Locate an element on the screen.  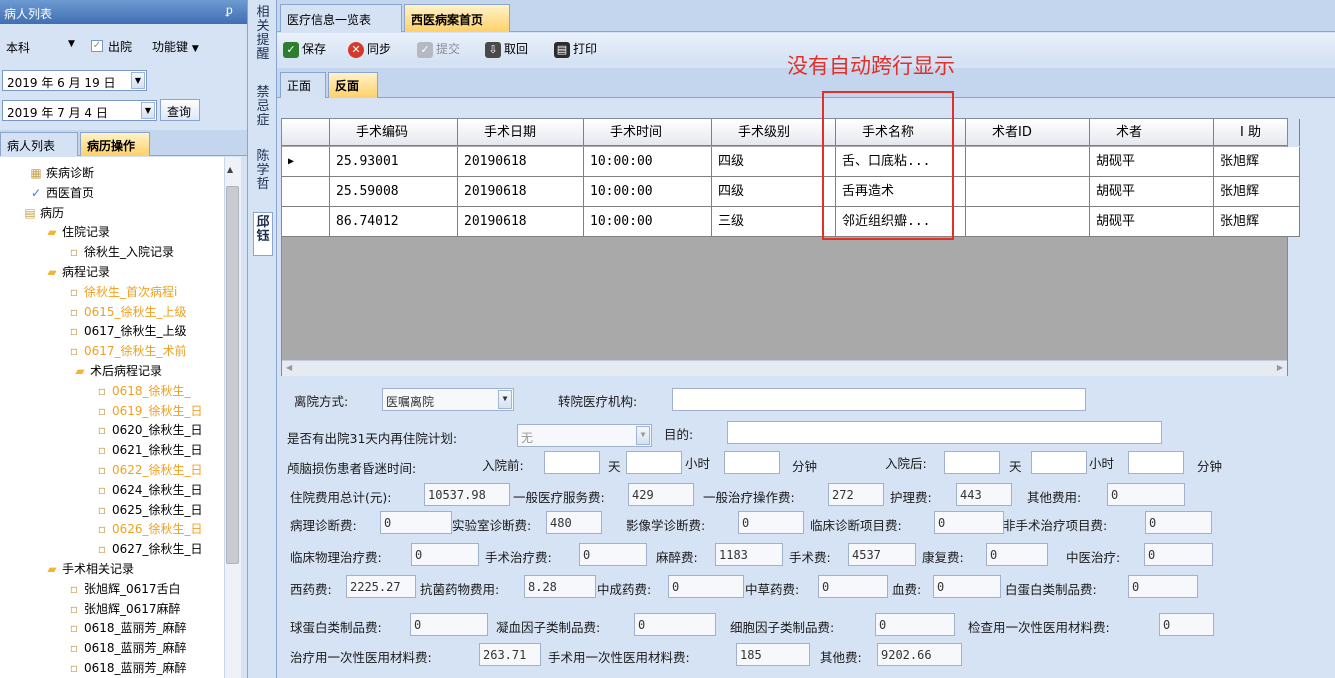
tab-front: 正面 is located at coordinates (303, 85).